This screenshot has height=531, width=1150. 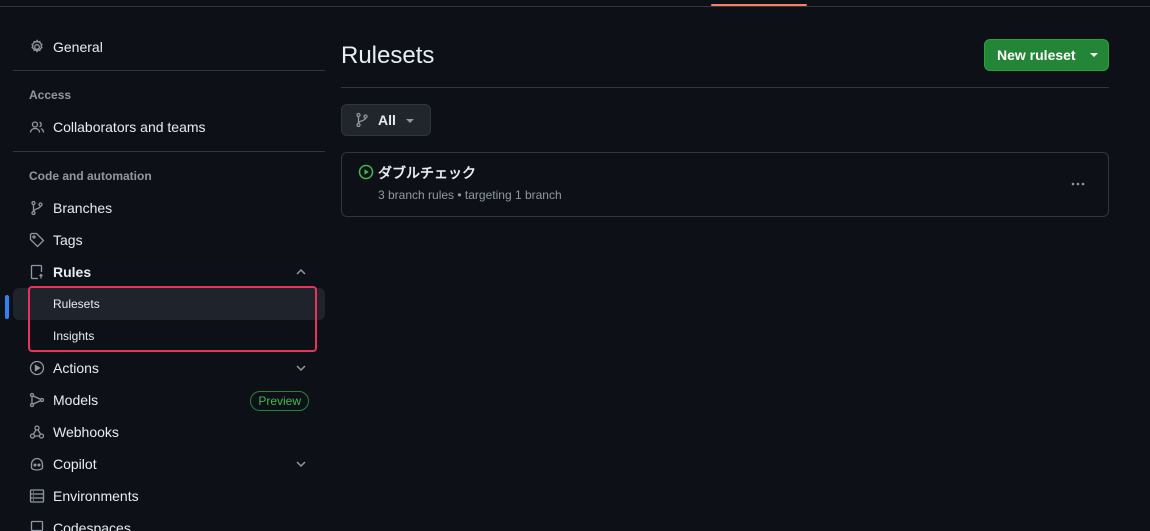 What do you see at coordinates (37, 400) in the screenshot?
I see `models-icon` at bounding box center [37, 400].